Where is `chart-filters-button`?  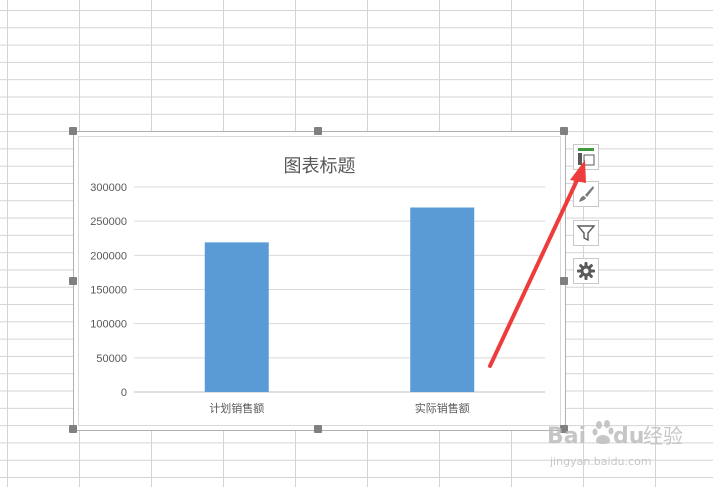 chart-filters-button is located at coordinates (586, 233).